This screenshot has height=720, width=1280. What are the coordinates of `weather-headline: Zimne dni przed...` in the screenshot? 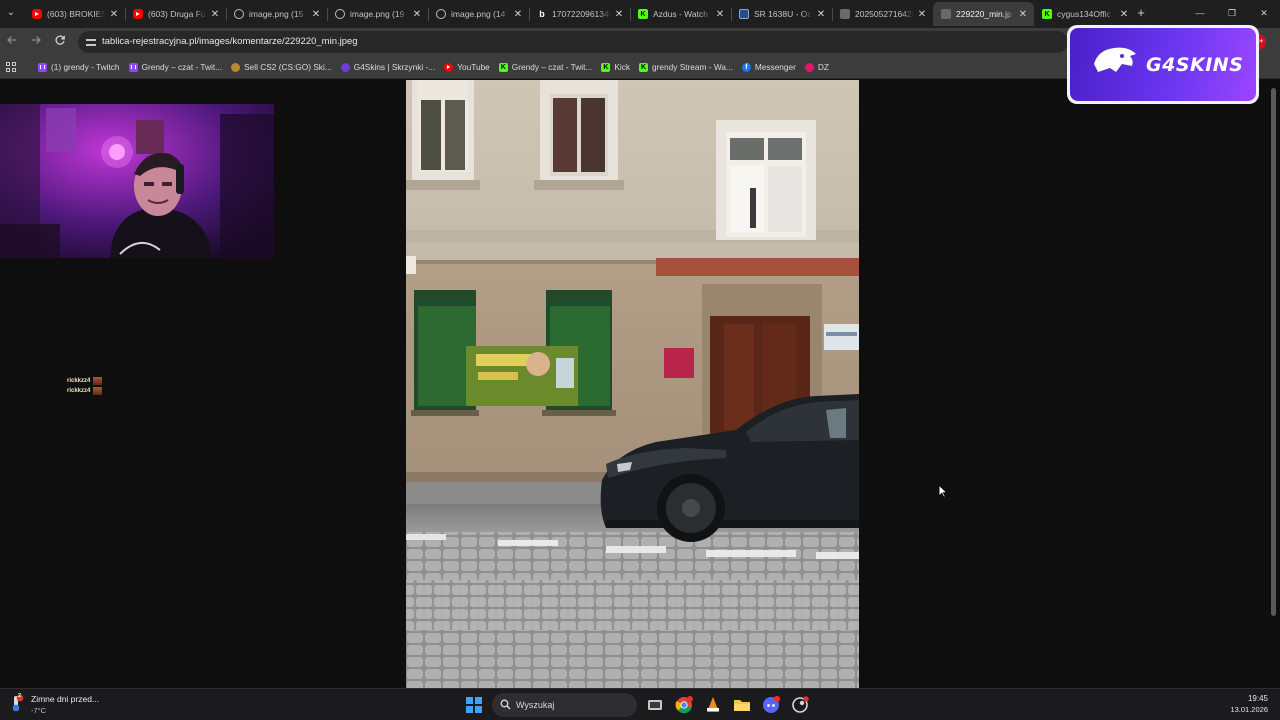 It's located at (65, 699).